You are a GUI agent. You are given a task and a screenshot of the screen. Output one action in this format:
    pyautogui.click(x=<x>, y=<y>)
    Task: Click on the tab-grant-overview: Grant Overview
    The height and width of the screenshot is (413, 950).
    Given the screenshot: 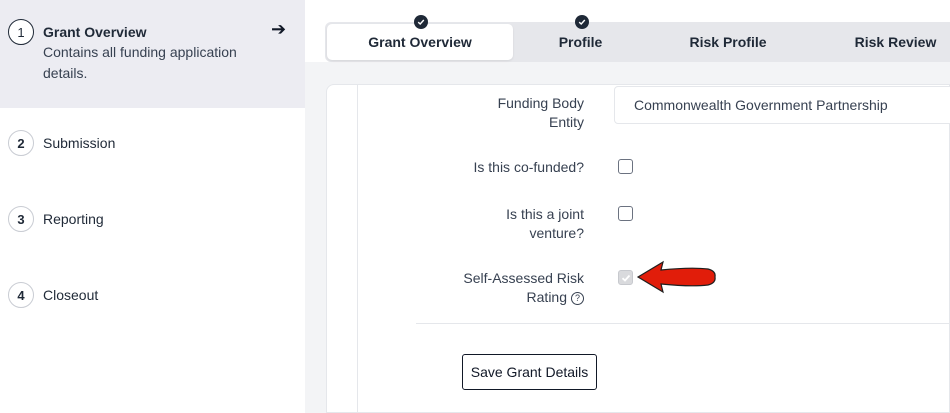 What is the action you would take?
    pyautogui.click(x=420, y=42)
    